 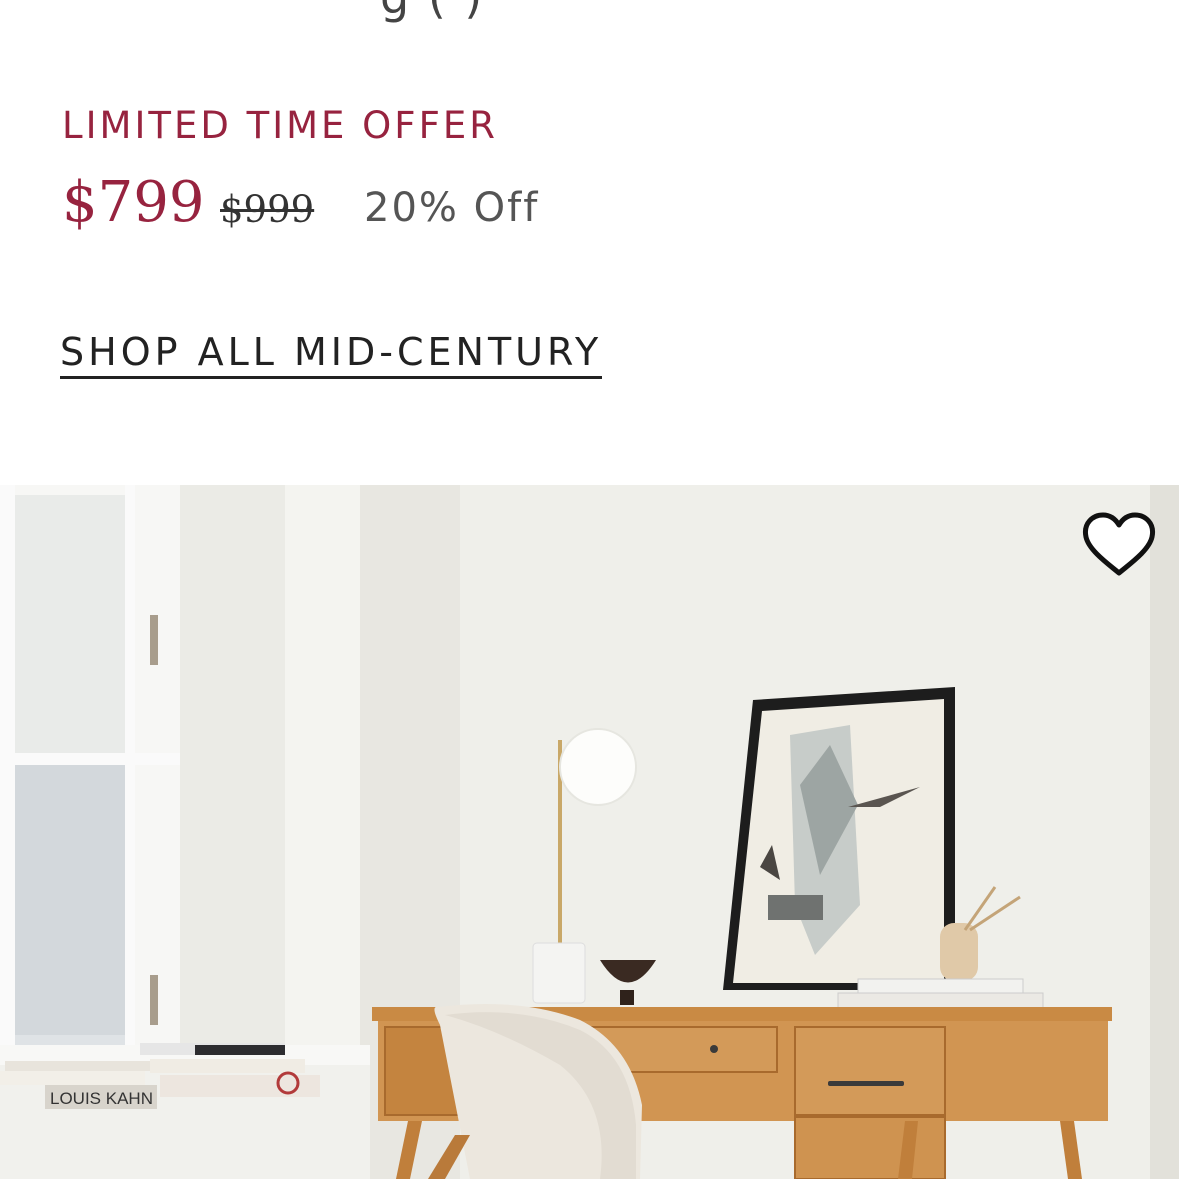 I want to click on book-spine-label: LOUIS KAHN, so click(x=101, y=1098).